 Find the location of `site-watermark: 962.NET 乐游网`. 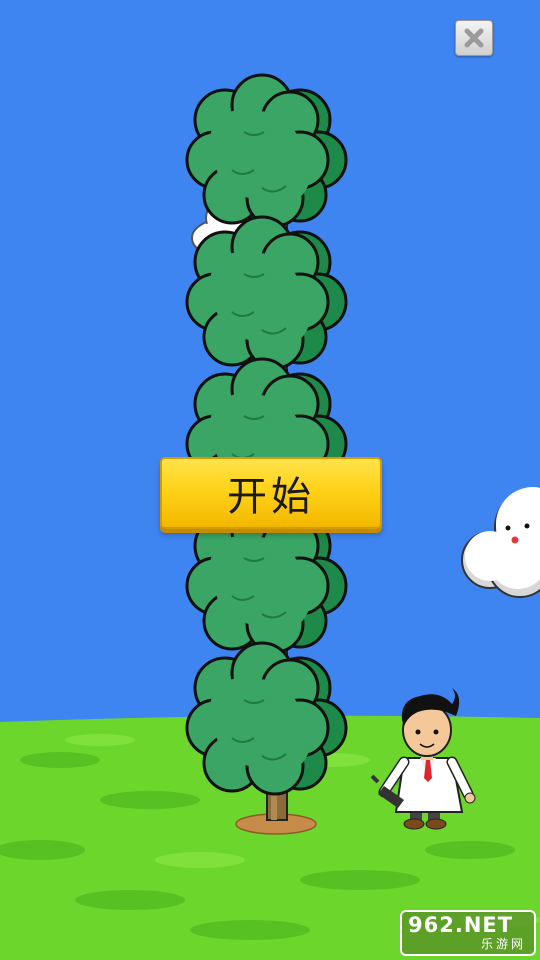

site-watermark: 962.NET 乐游网 is located at coordinates (468, 933).